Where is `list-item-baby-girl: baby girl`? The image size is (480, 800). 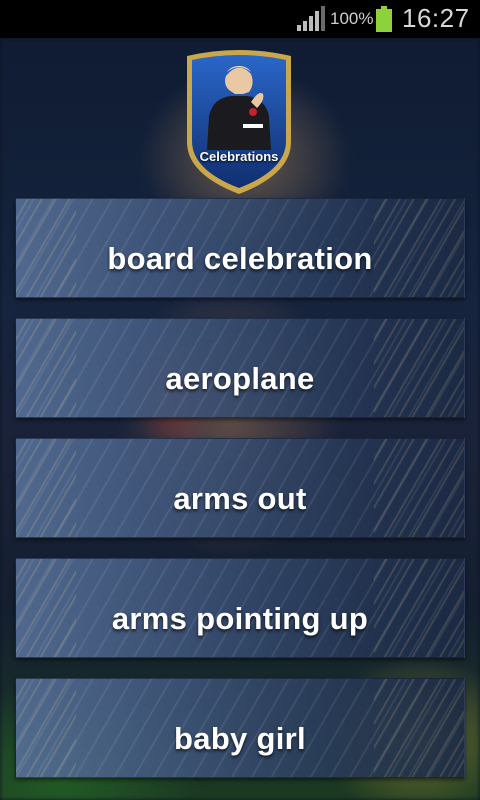
list-item-baby-girl: baby girl is located at coordinates (240, 728).